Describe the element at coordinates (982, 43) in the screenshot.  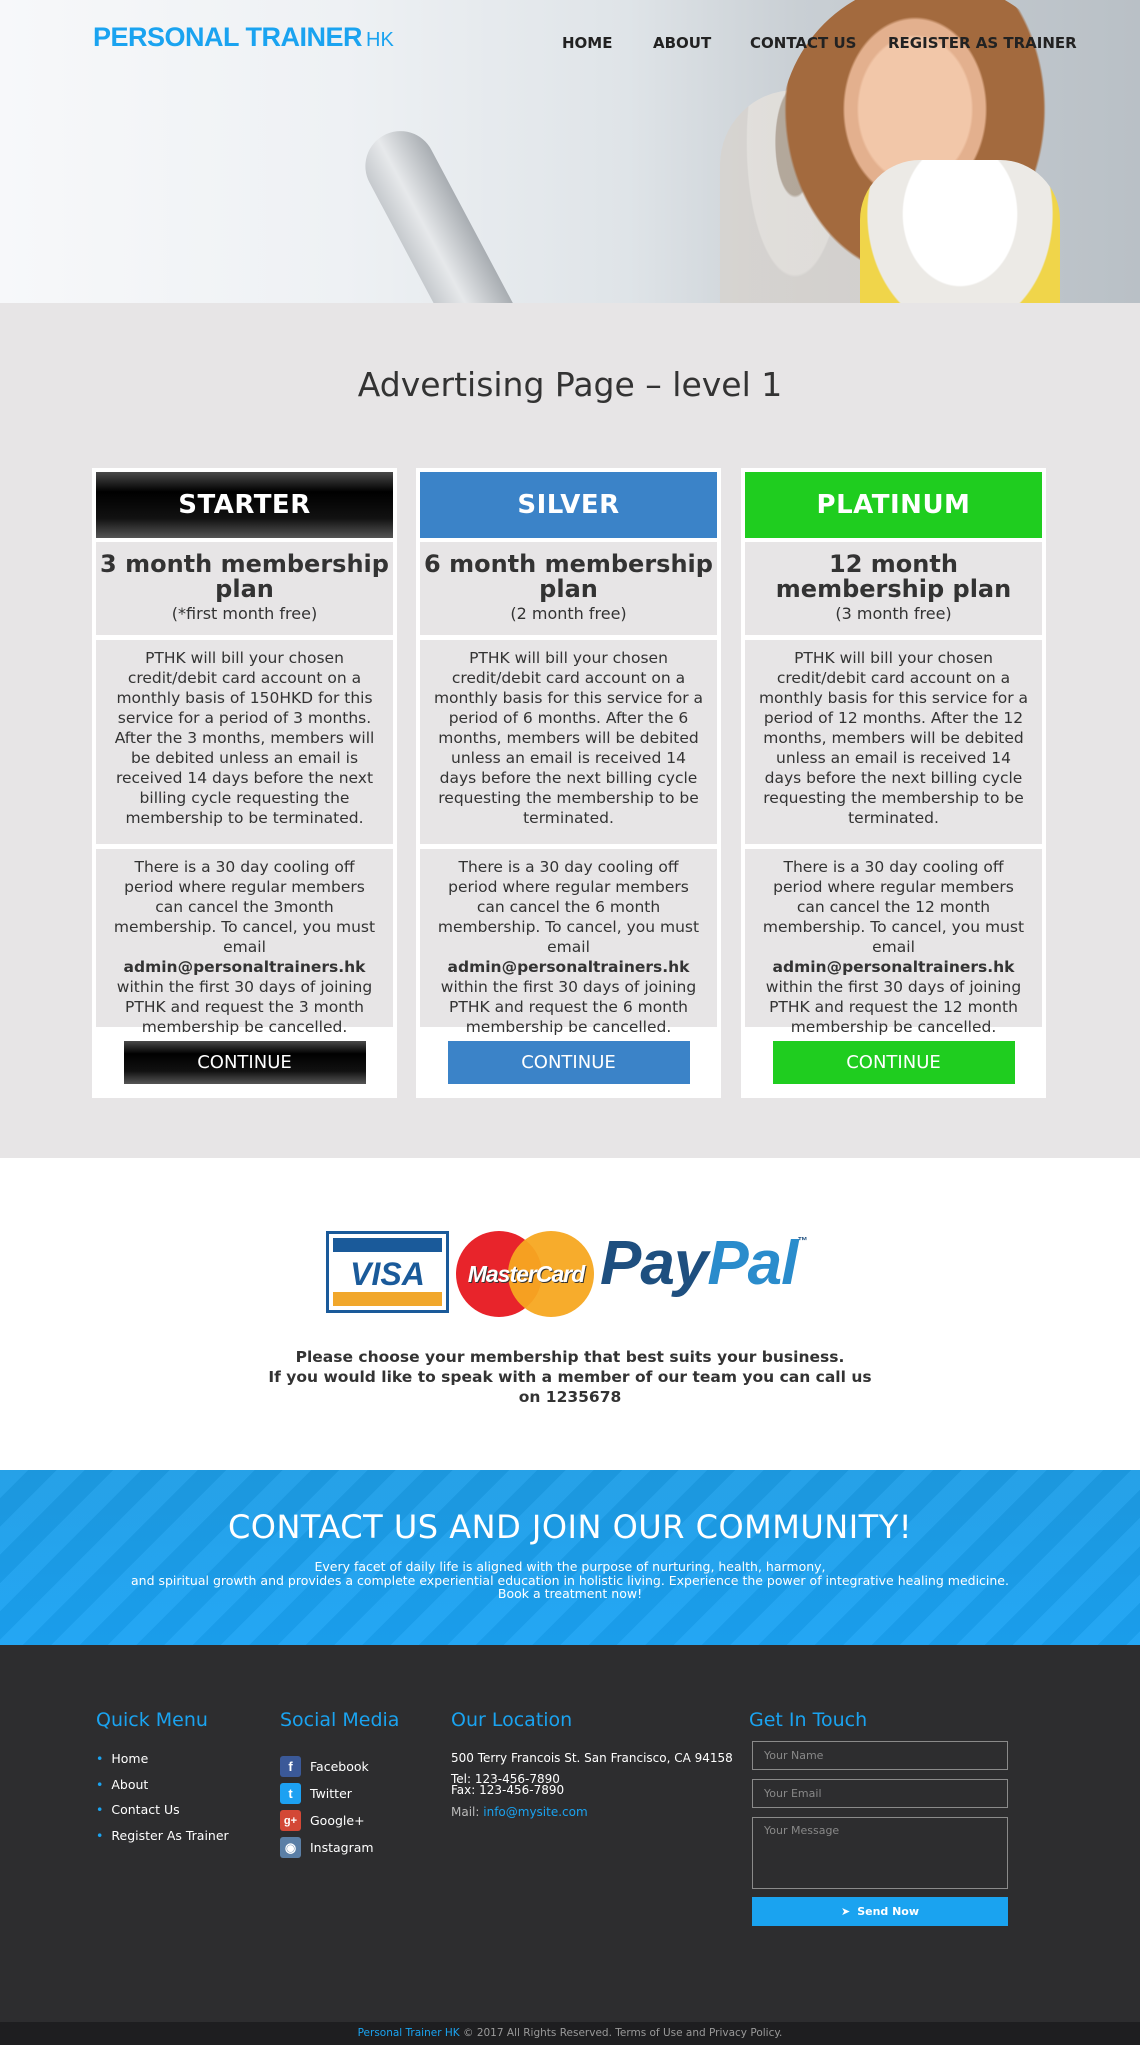
I see `nav-register-as-trainer: REGISTER AS TRAINER` at that location.